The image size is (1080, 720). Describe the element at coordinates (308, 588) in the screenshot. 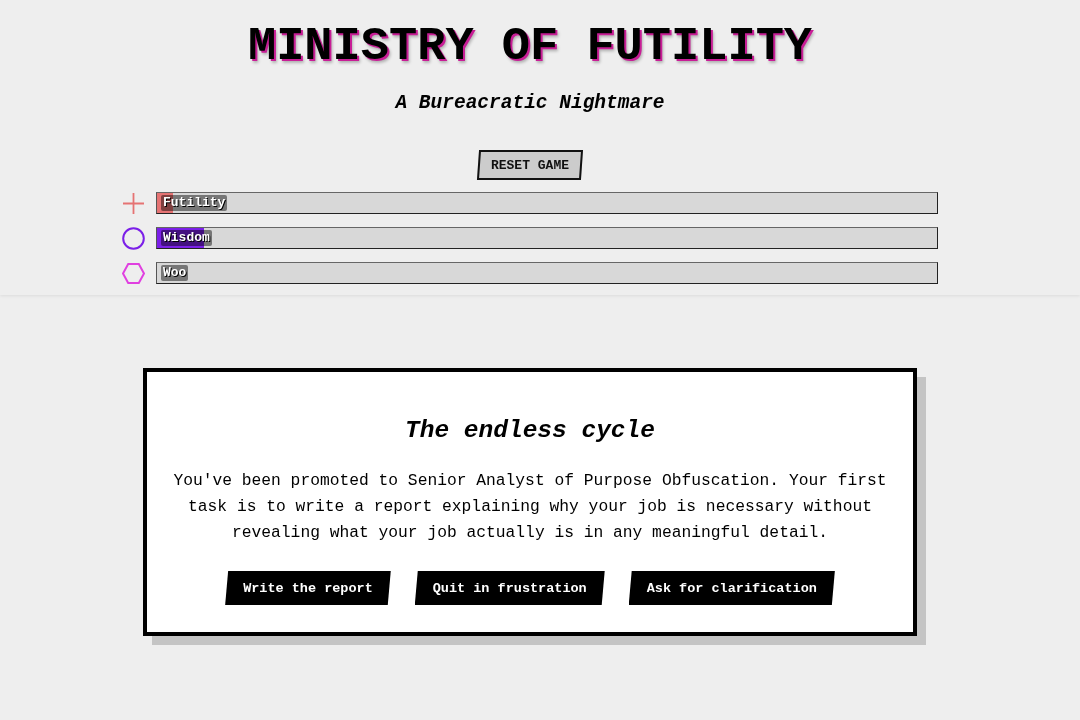

I see `choice-button: Write the report` at that location.